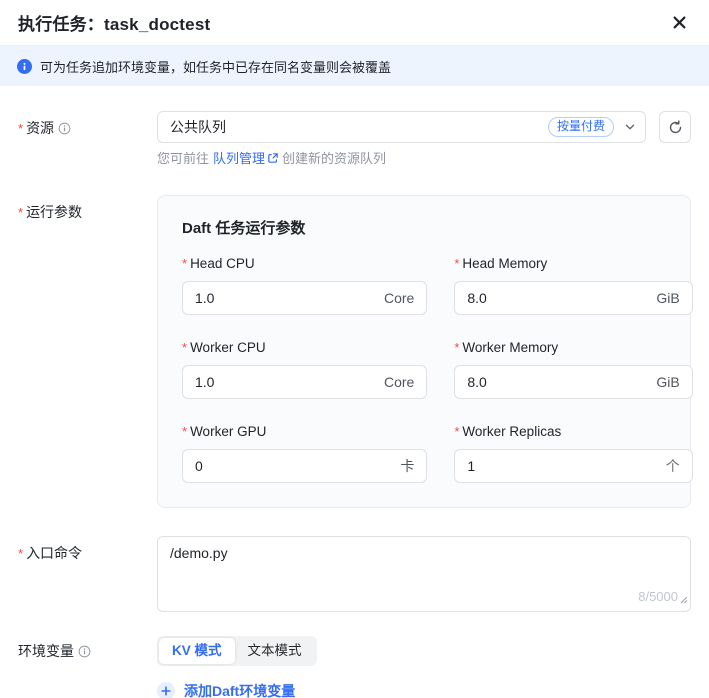 The image size is (709, 698). I want to click on worker-cpu-input, so click(285, 382).